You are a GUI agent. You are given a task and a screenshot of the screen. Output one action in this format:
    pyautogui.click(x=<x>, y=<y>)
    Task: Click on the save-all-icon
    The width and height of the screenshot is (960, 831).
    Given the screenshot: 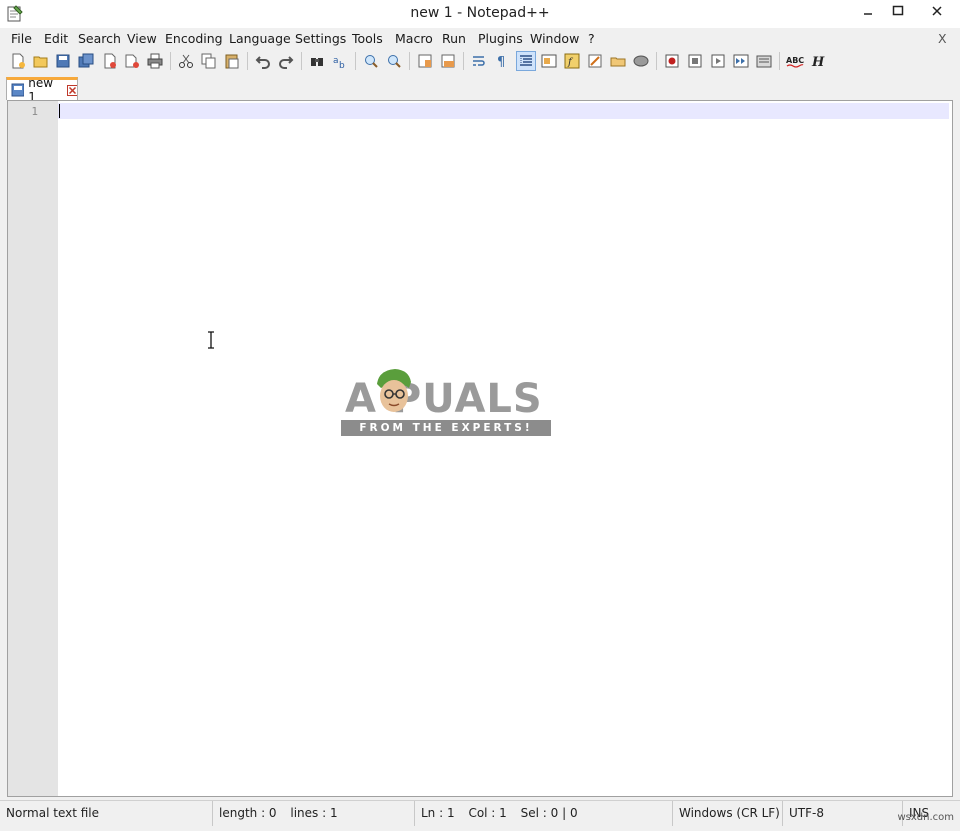 What is the action you would take?
    pyautogui.click(x=86, y=61)
    